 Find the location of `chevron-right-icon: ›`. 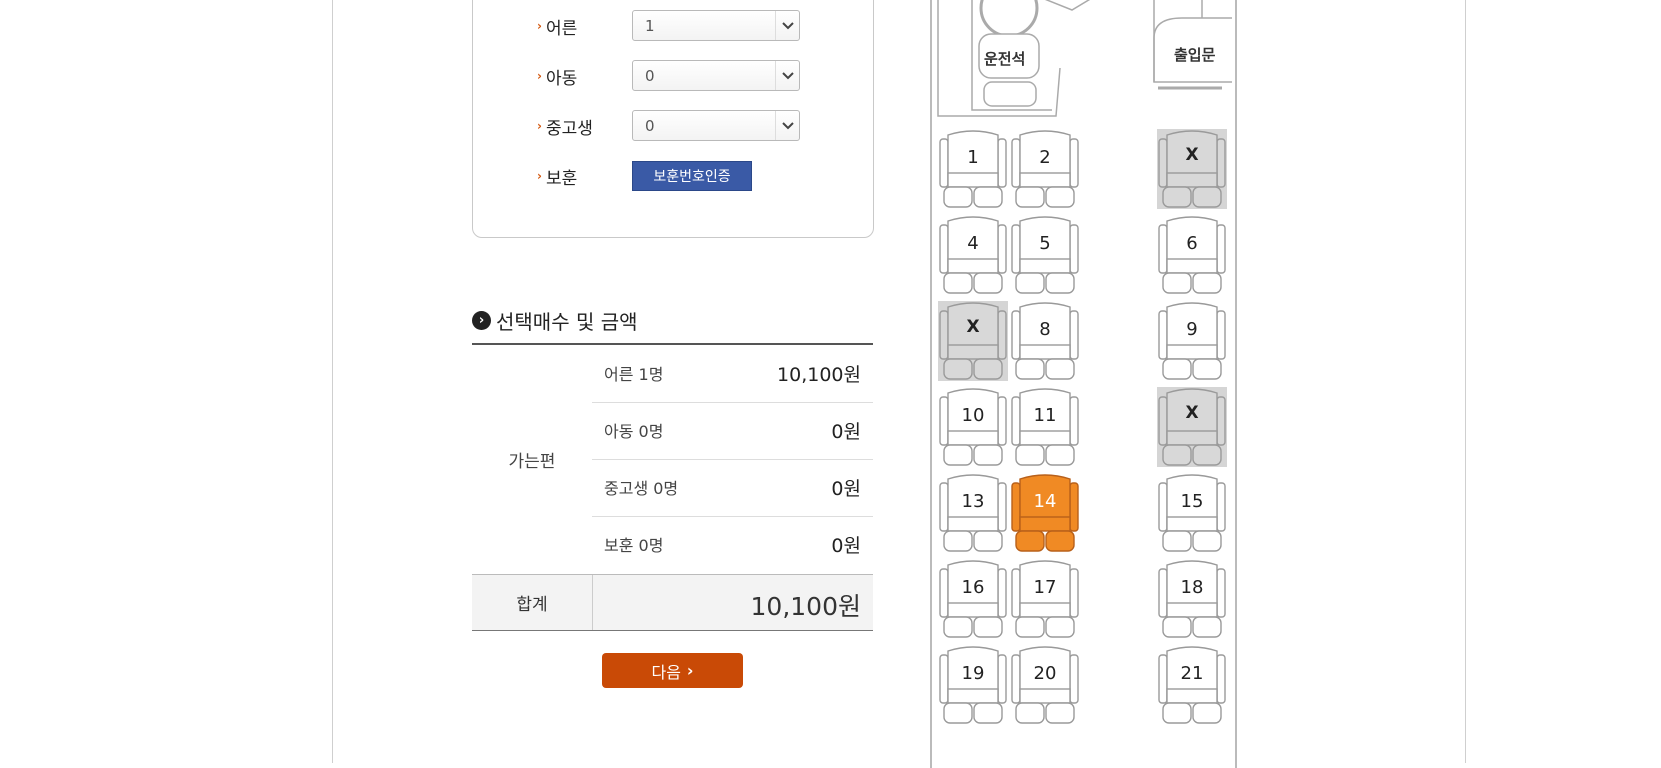

chevron-right-icon: › is located at coordinates (690, 670).